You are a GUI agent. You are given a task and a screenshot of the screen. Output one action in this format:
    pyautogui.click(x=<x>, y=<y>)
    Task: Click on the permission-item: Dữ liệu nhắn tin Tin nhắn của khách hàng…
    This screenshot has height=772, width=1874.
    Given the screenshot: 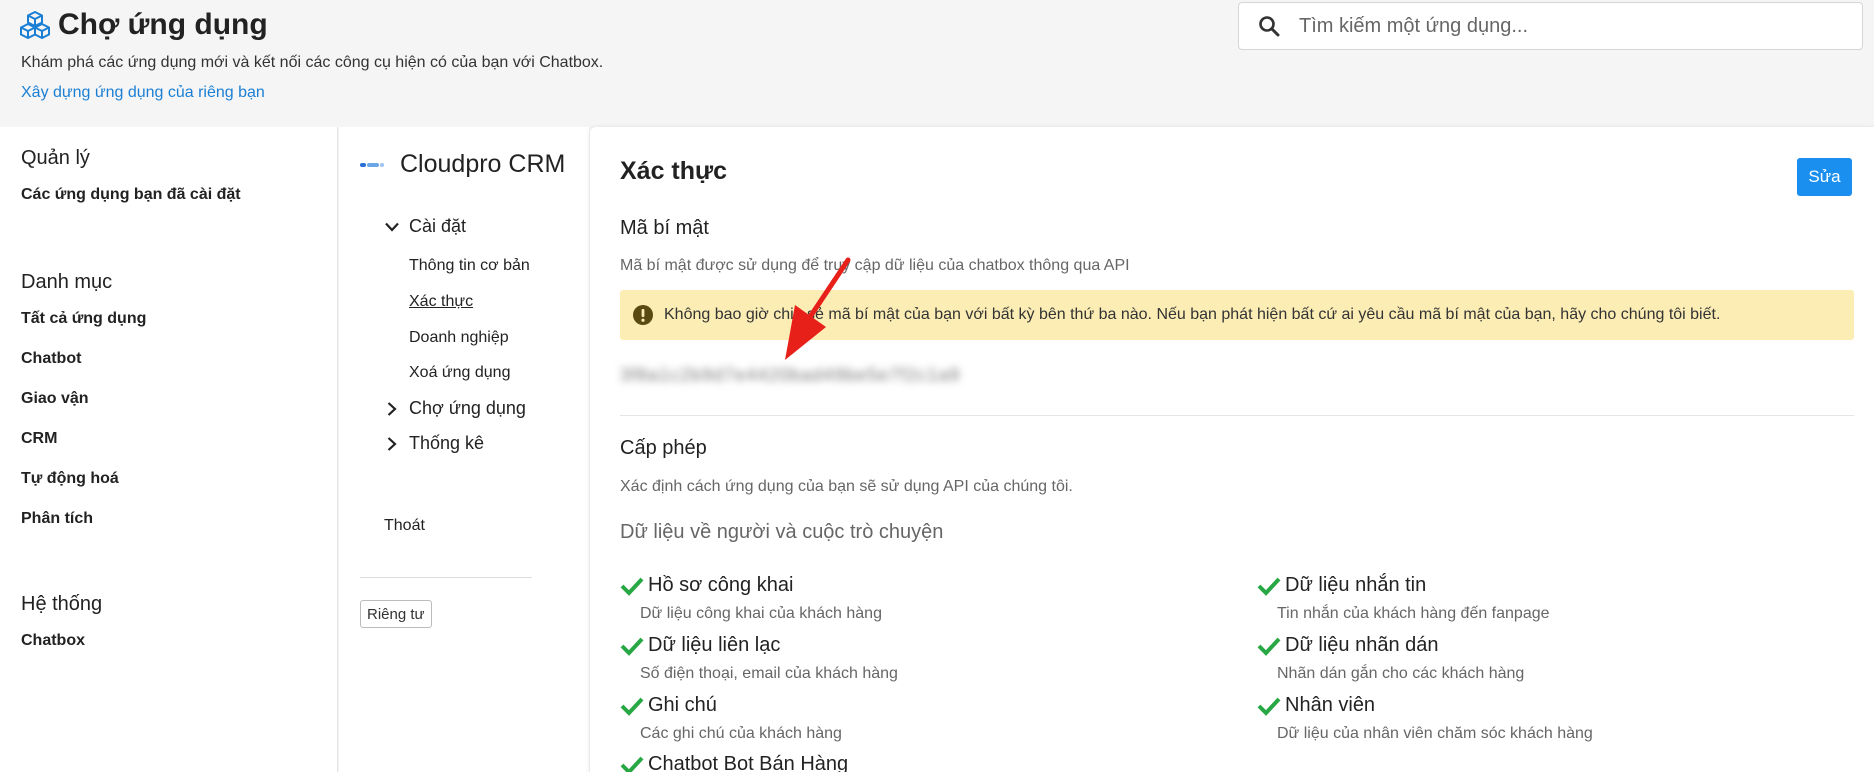 What is the action you would take?
    pyautogui.click(x=1403, y=598)
    